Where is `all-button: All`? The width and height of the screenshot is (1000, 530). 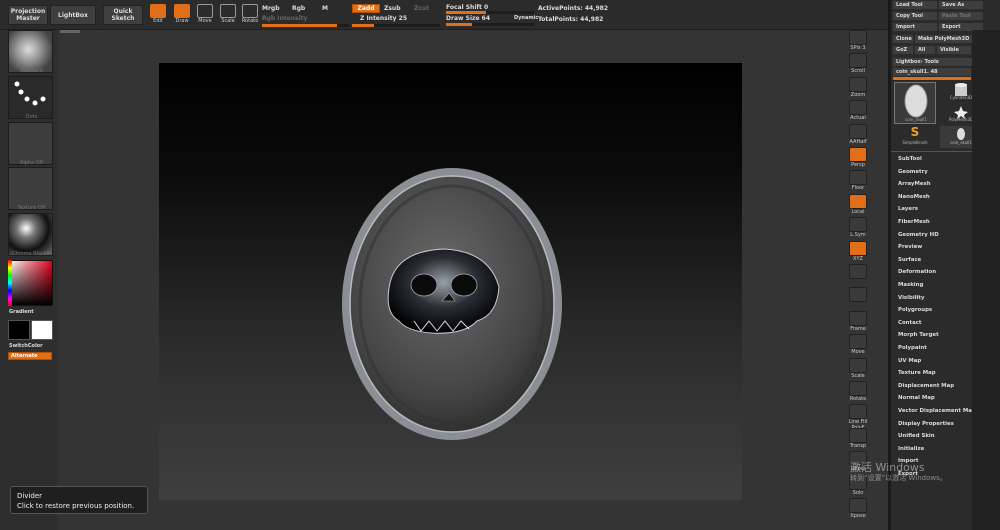
all-button: All is located at coordinates (925, 50).